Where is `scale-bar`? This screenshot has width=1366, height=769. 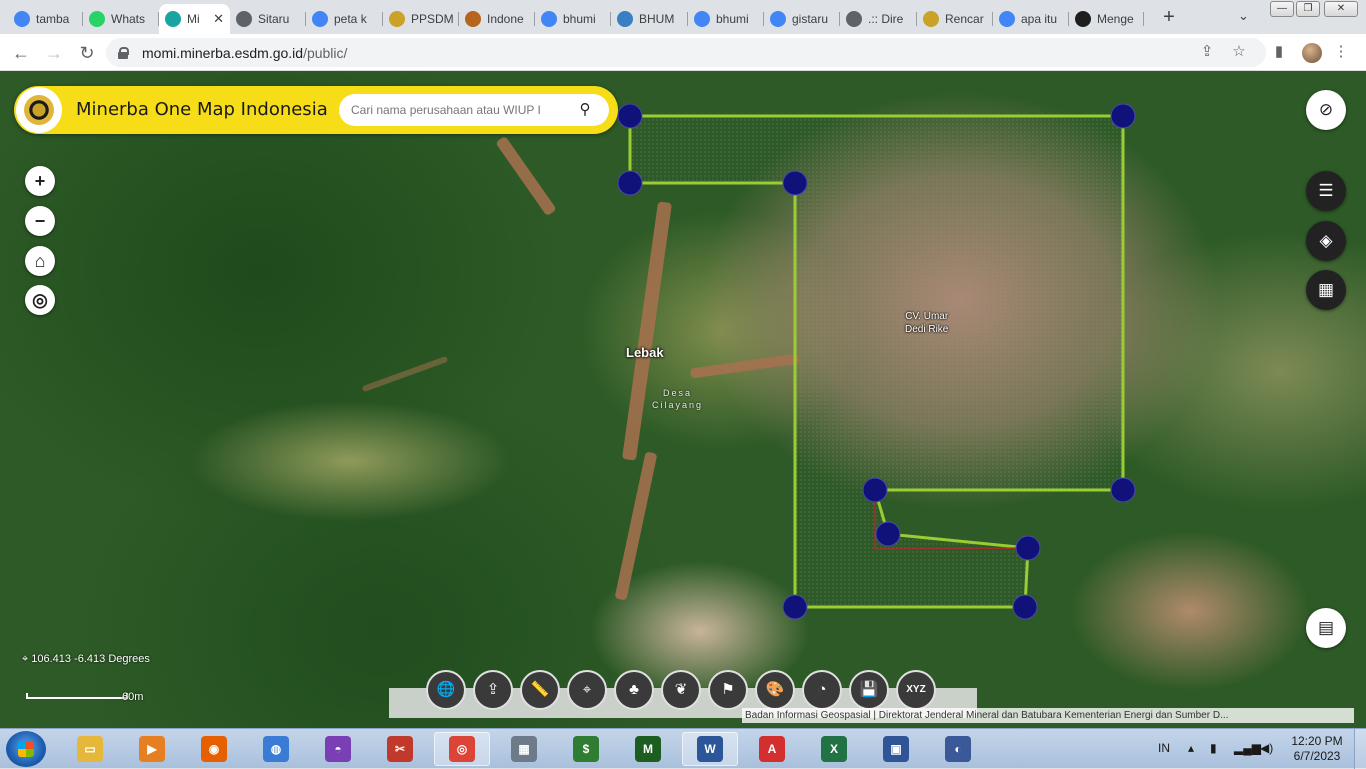
scale-bar is located at coordinates (77, 696).